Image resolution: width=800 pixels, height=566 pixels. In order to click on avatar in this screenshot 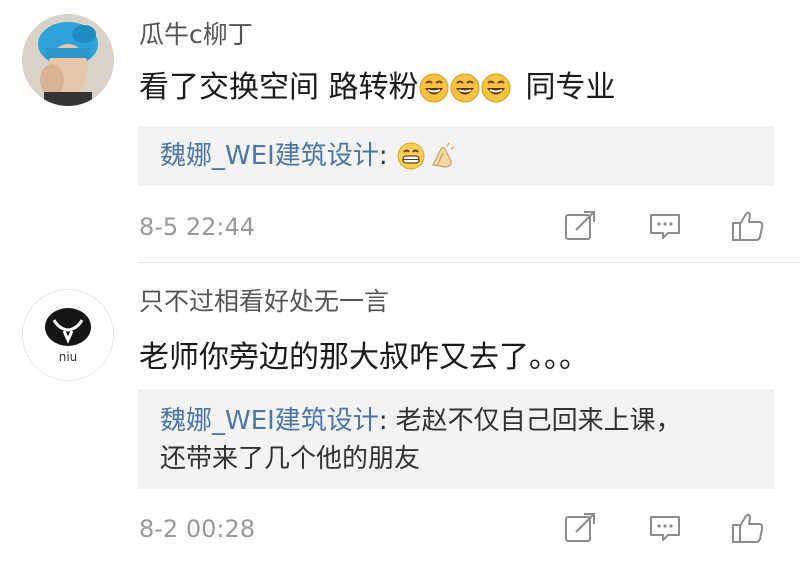, I will do `click(68, 60)`.